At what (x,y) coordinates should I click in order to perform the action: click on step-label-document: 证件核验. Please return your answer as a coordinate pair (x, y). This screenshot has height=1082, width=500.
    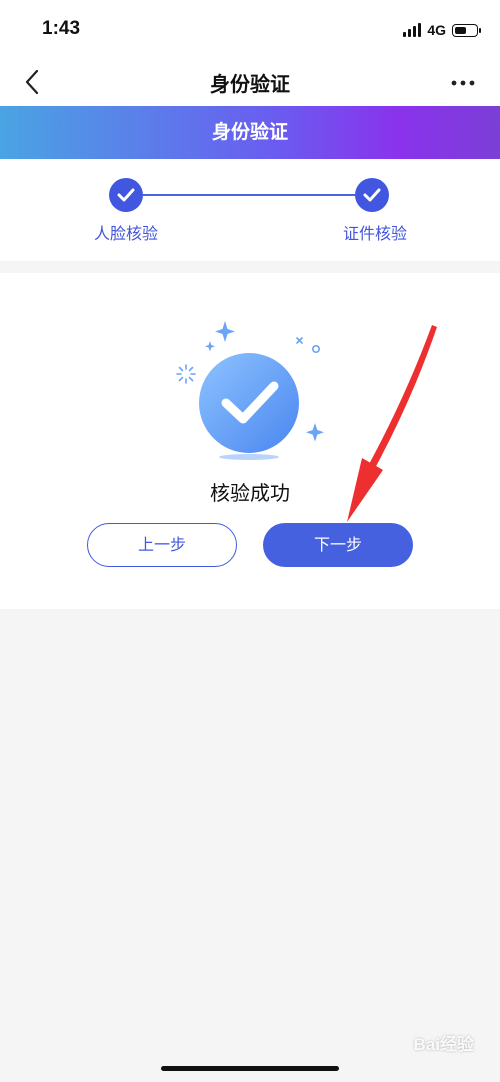
    Looking at the image, I should click on (374, 233).